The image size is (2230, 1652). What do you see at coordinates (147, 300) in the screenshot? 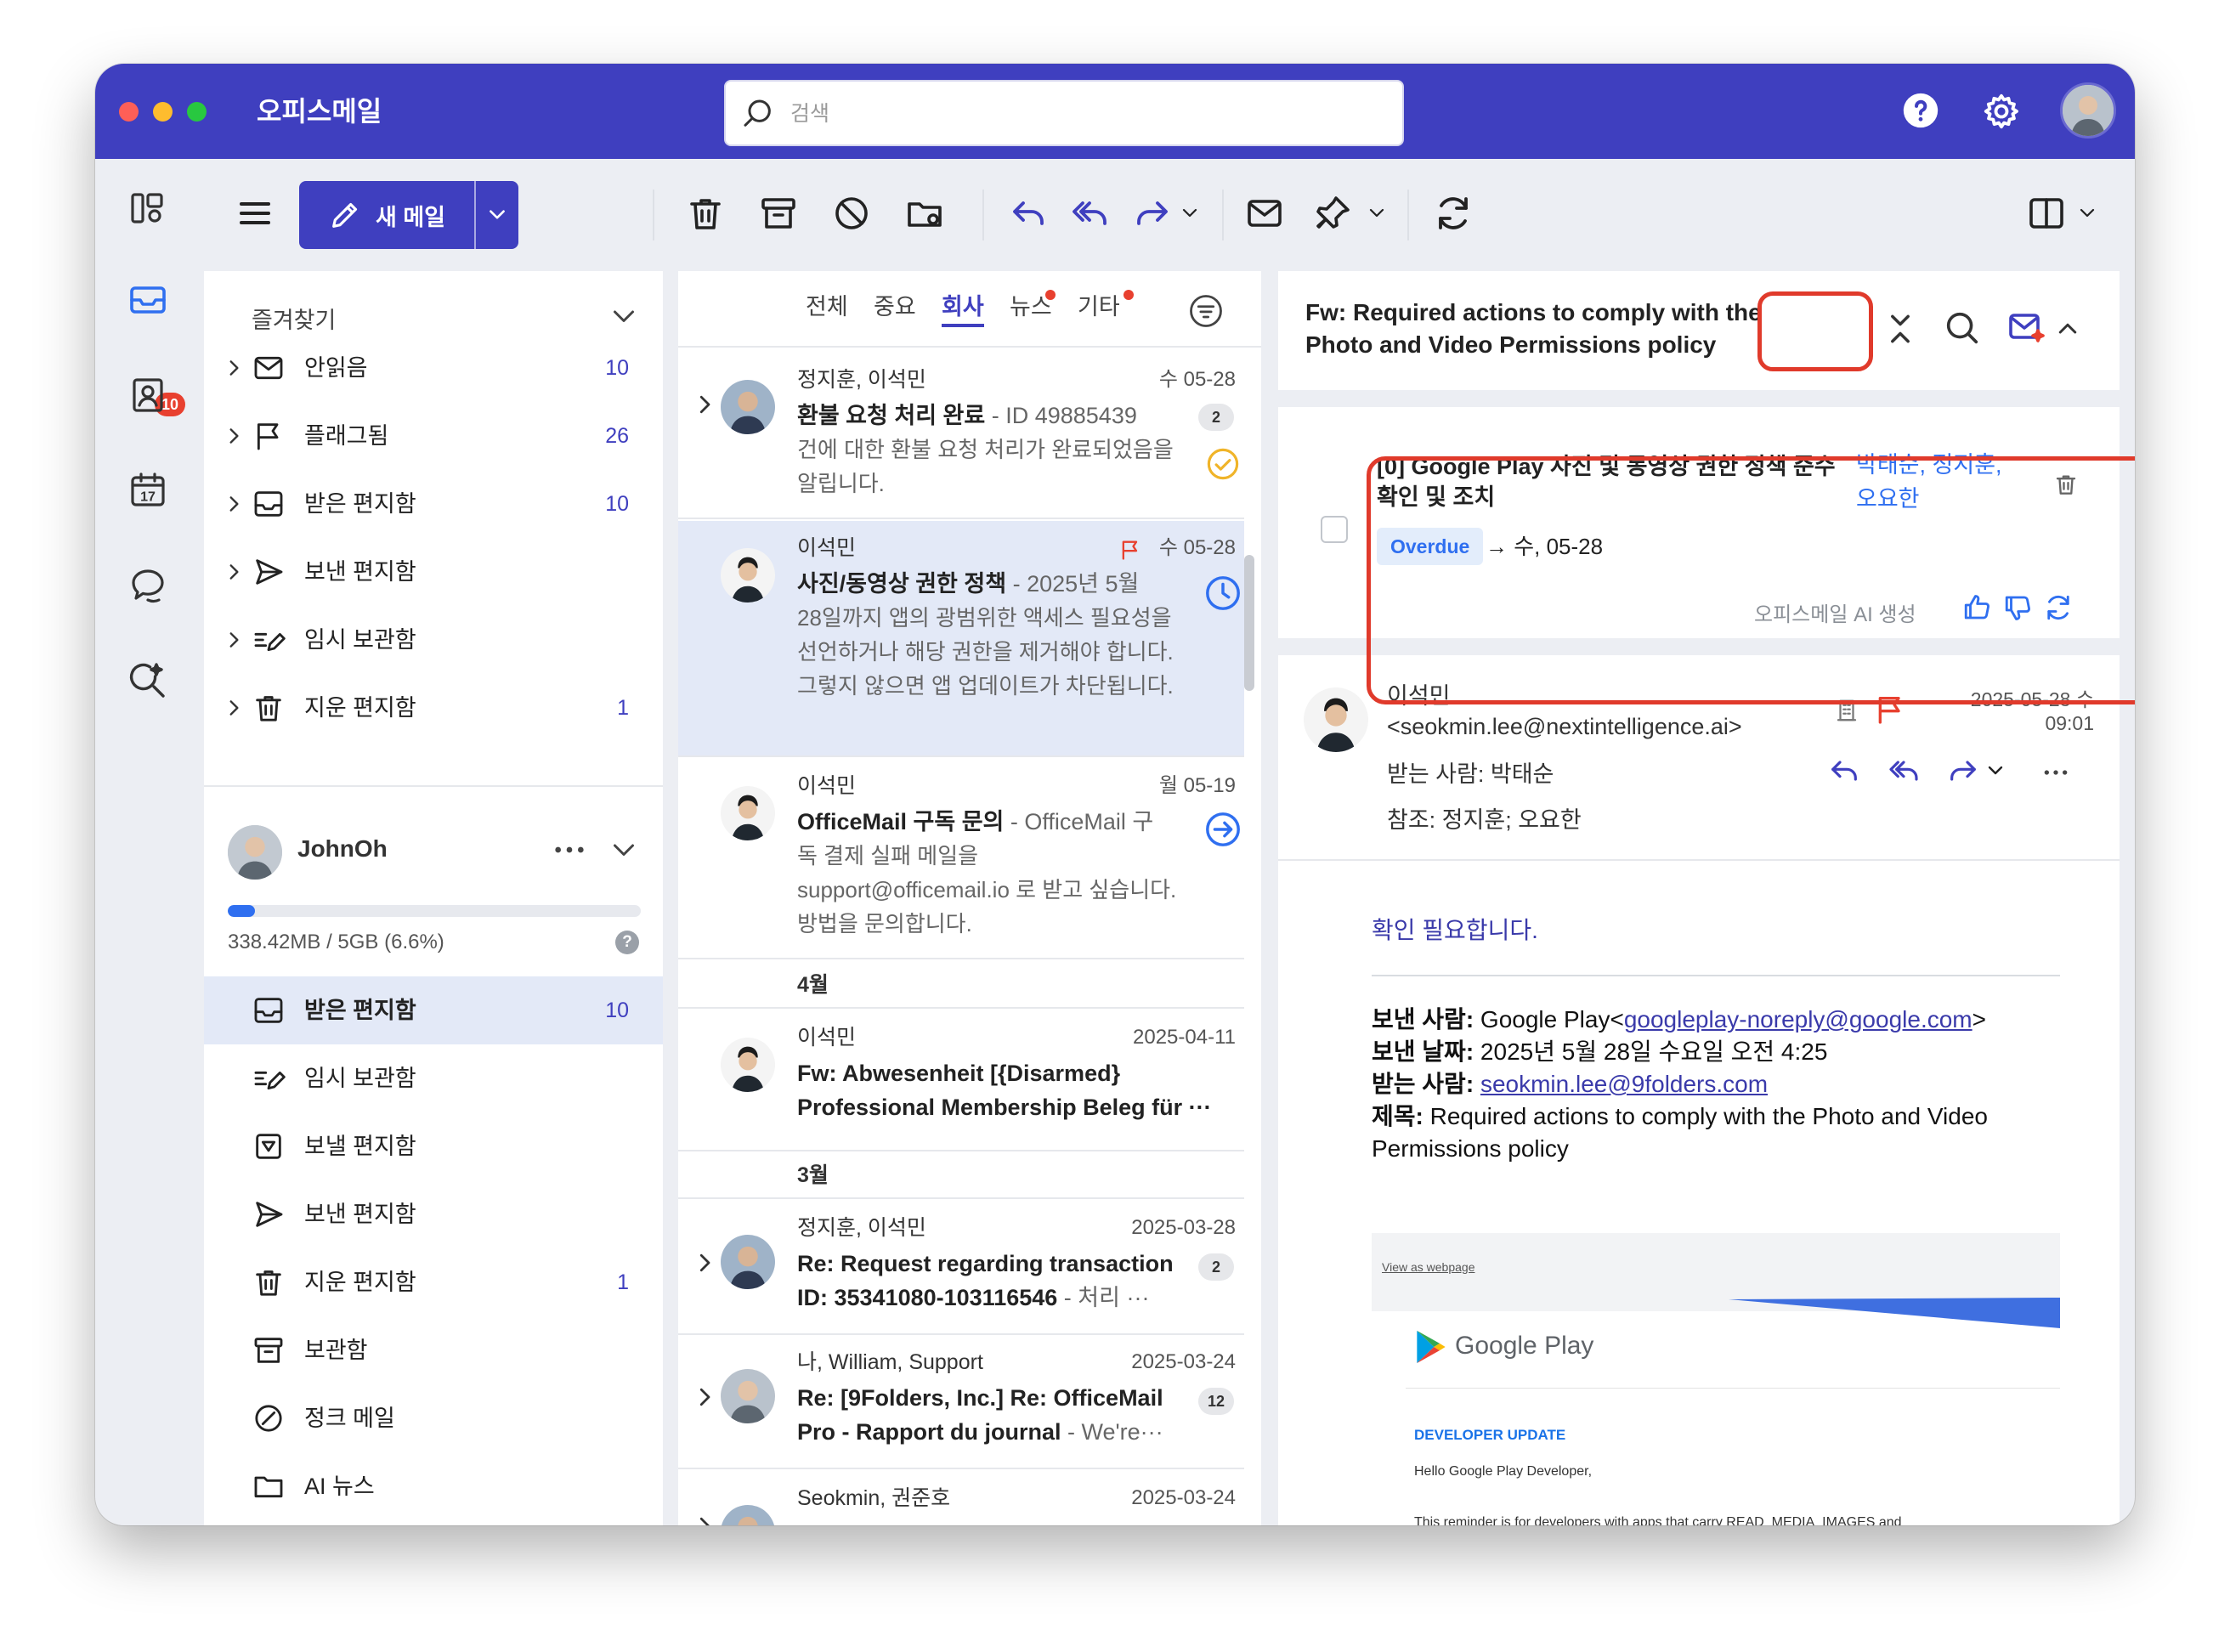
I see `rail-mail` at bounding box center [147, 300].